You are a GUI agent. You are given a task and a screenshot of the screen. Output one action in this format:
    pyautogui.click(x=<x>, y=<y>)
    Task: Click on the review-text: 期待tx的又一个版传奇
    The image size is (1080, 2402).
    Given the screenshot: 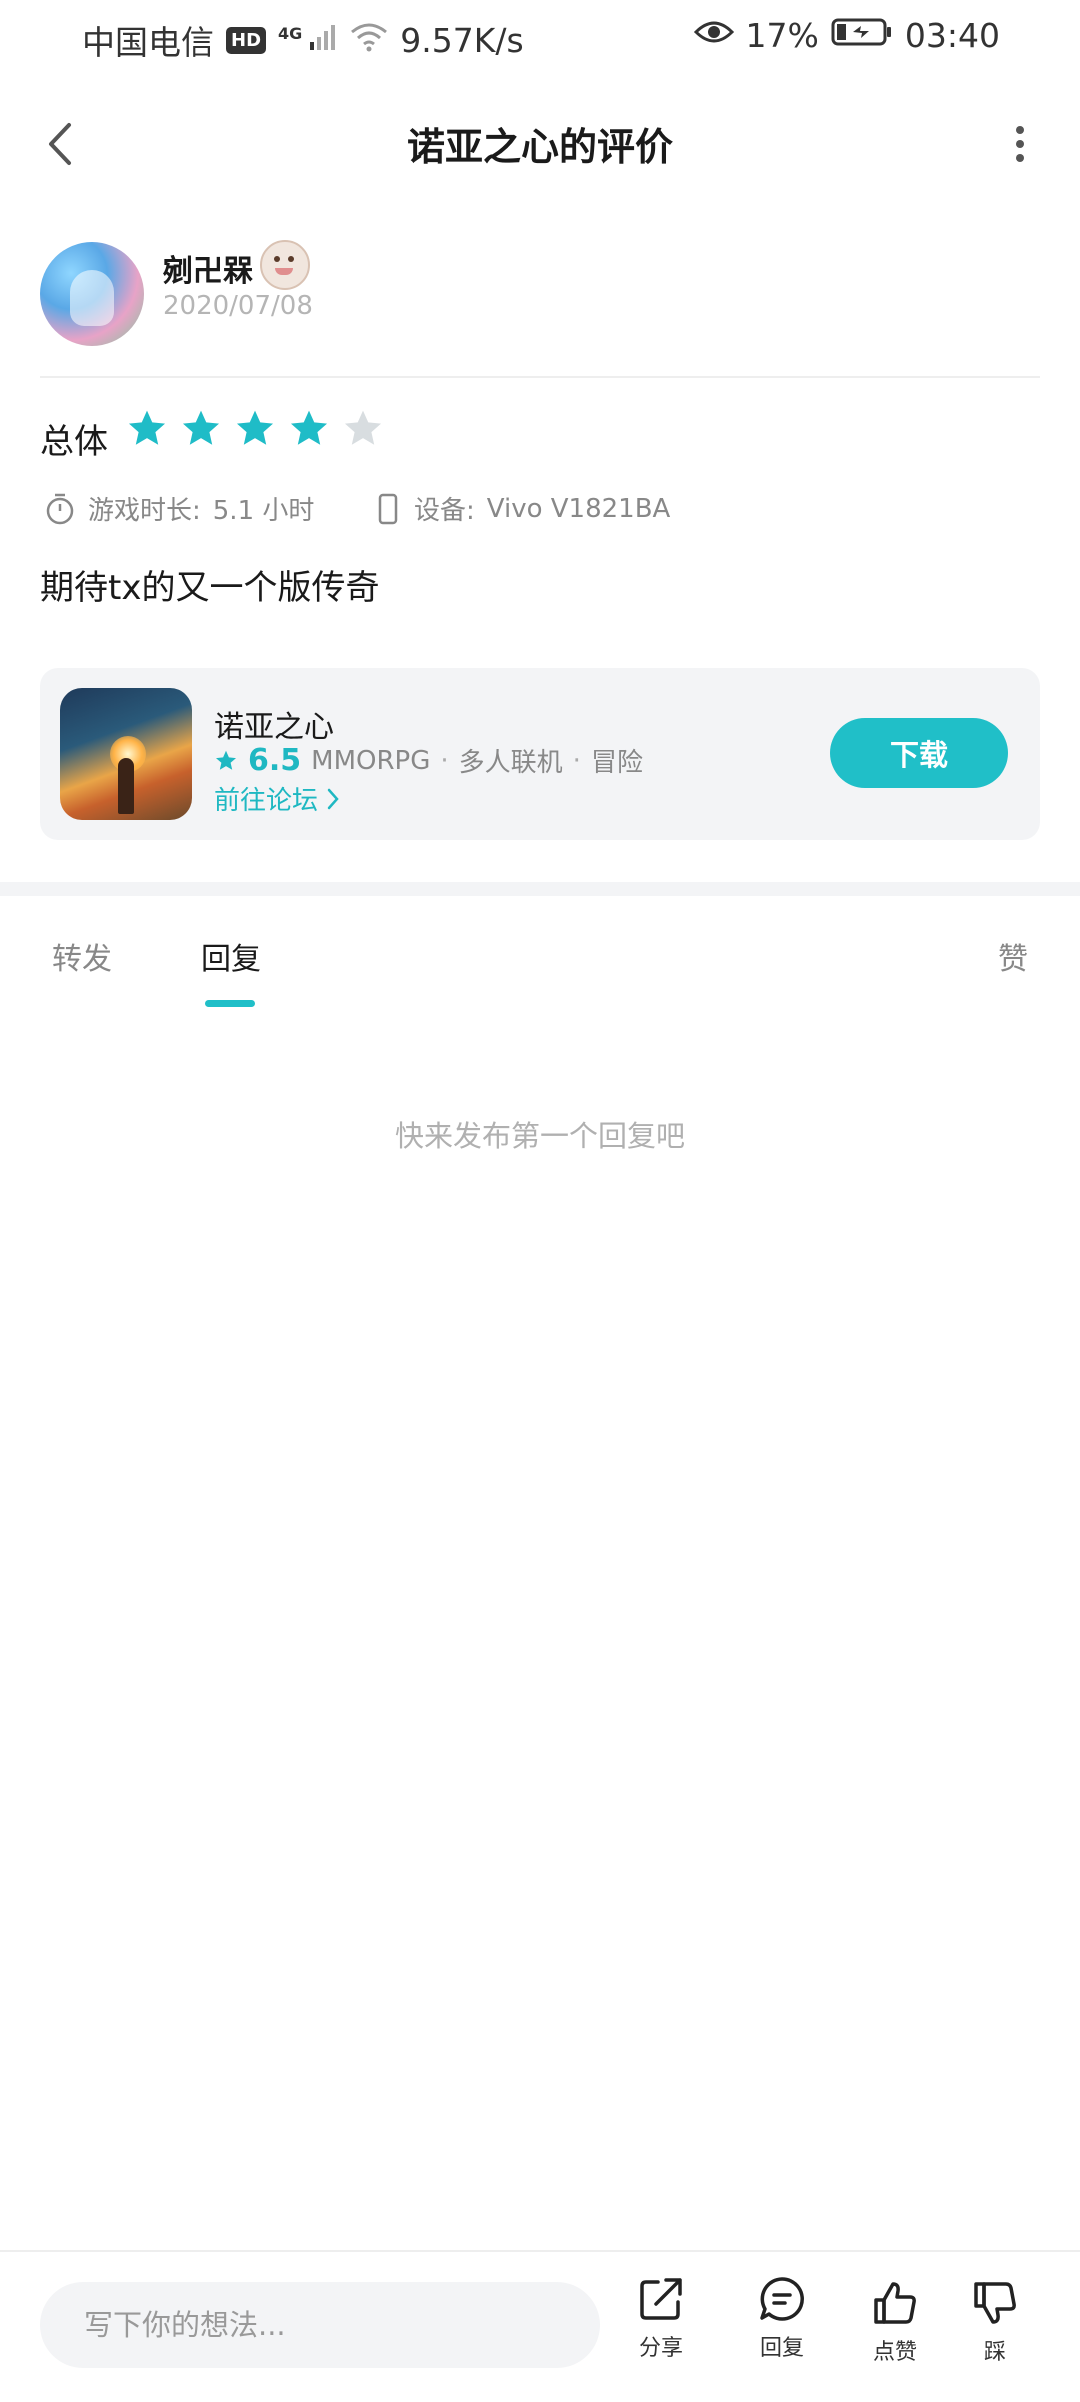 What is the action you would take?
    pyautogui.click(x=210, y=588)
    